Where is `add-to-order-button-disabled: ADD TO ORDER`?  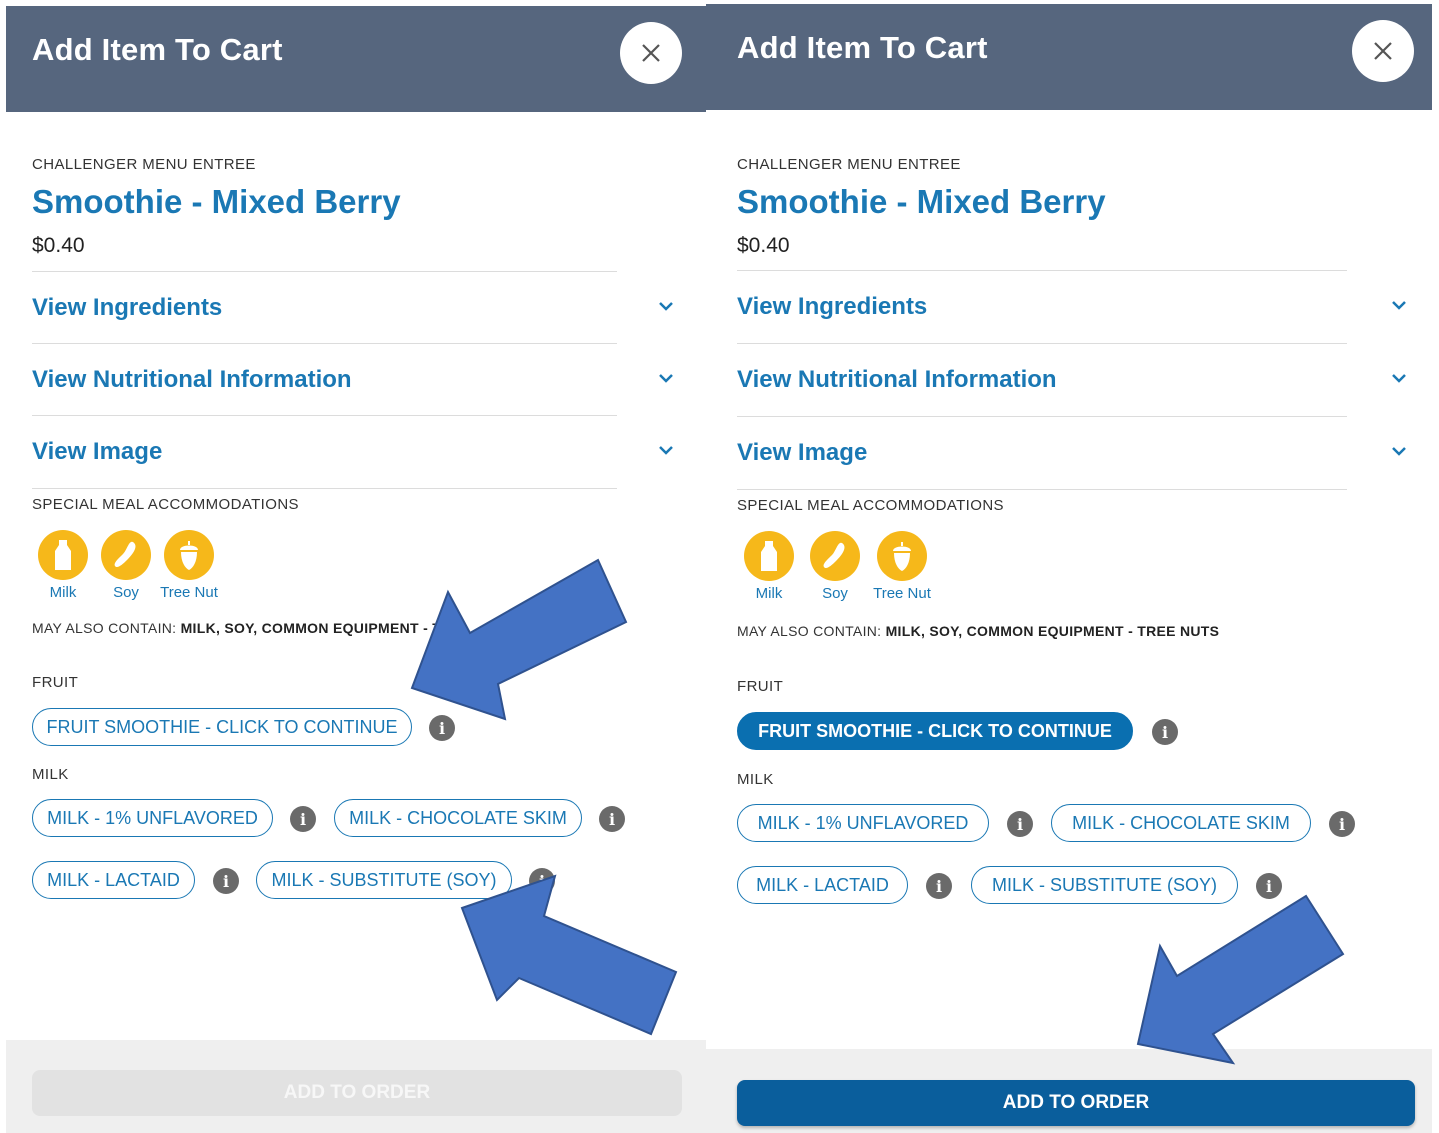
add-to-order-button-disabled: ADD TO ORDER is located at coordinates (357, 1093).